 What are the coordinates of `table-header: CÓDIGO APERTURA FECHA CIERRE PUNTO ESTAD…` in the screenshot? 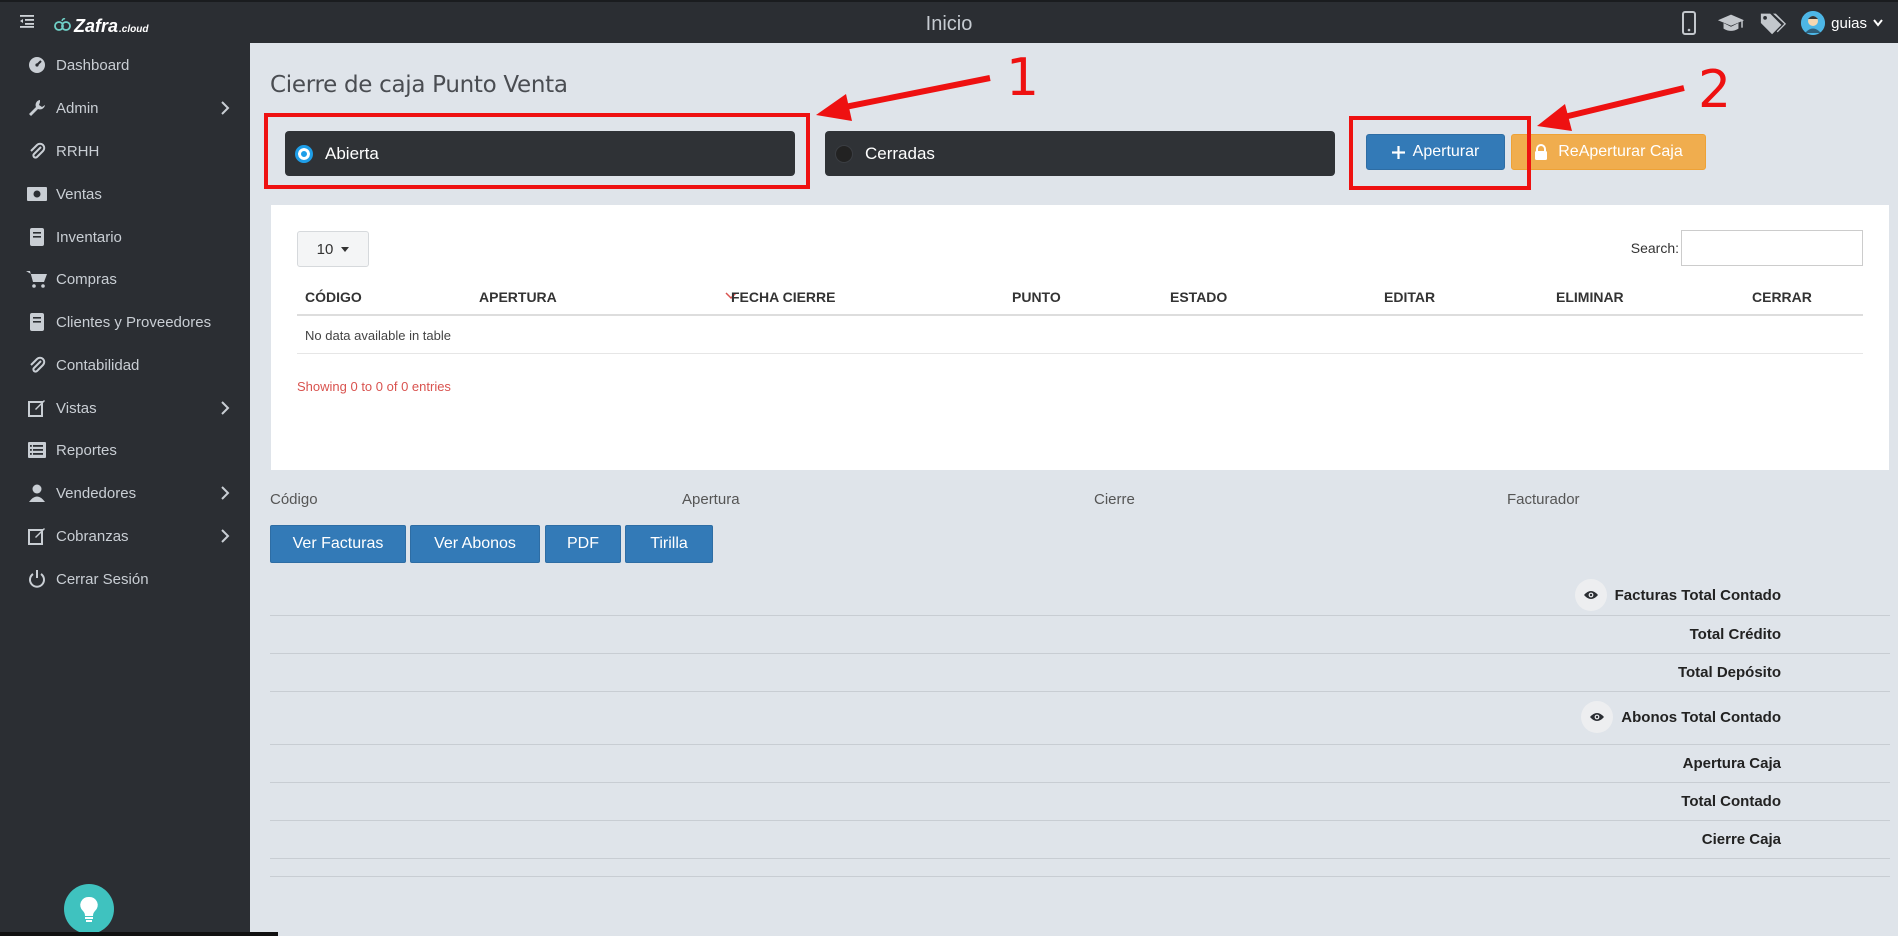 It's located at (1080, 297).